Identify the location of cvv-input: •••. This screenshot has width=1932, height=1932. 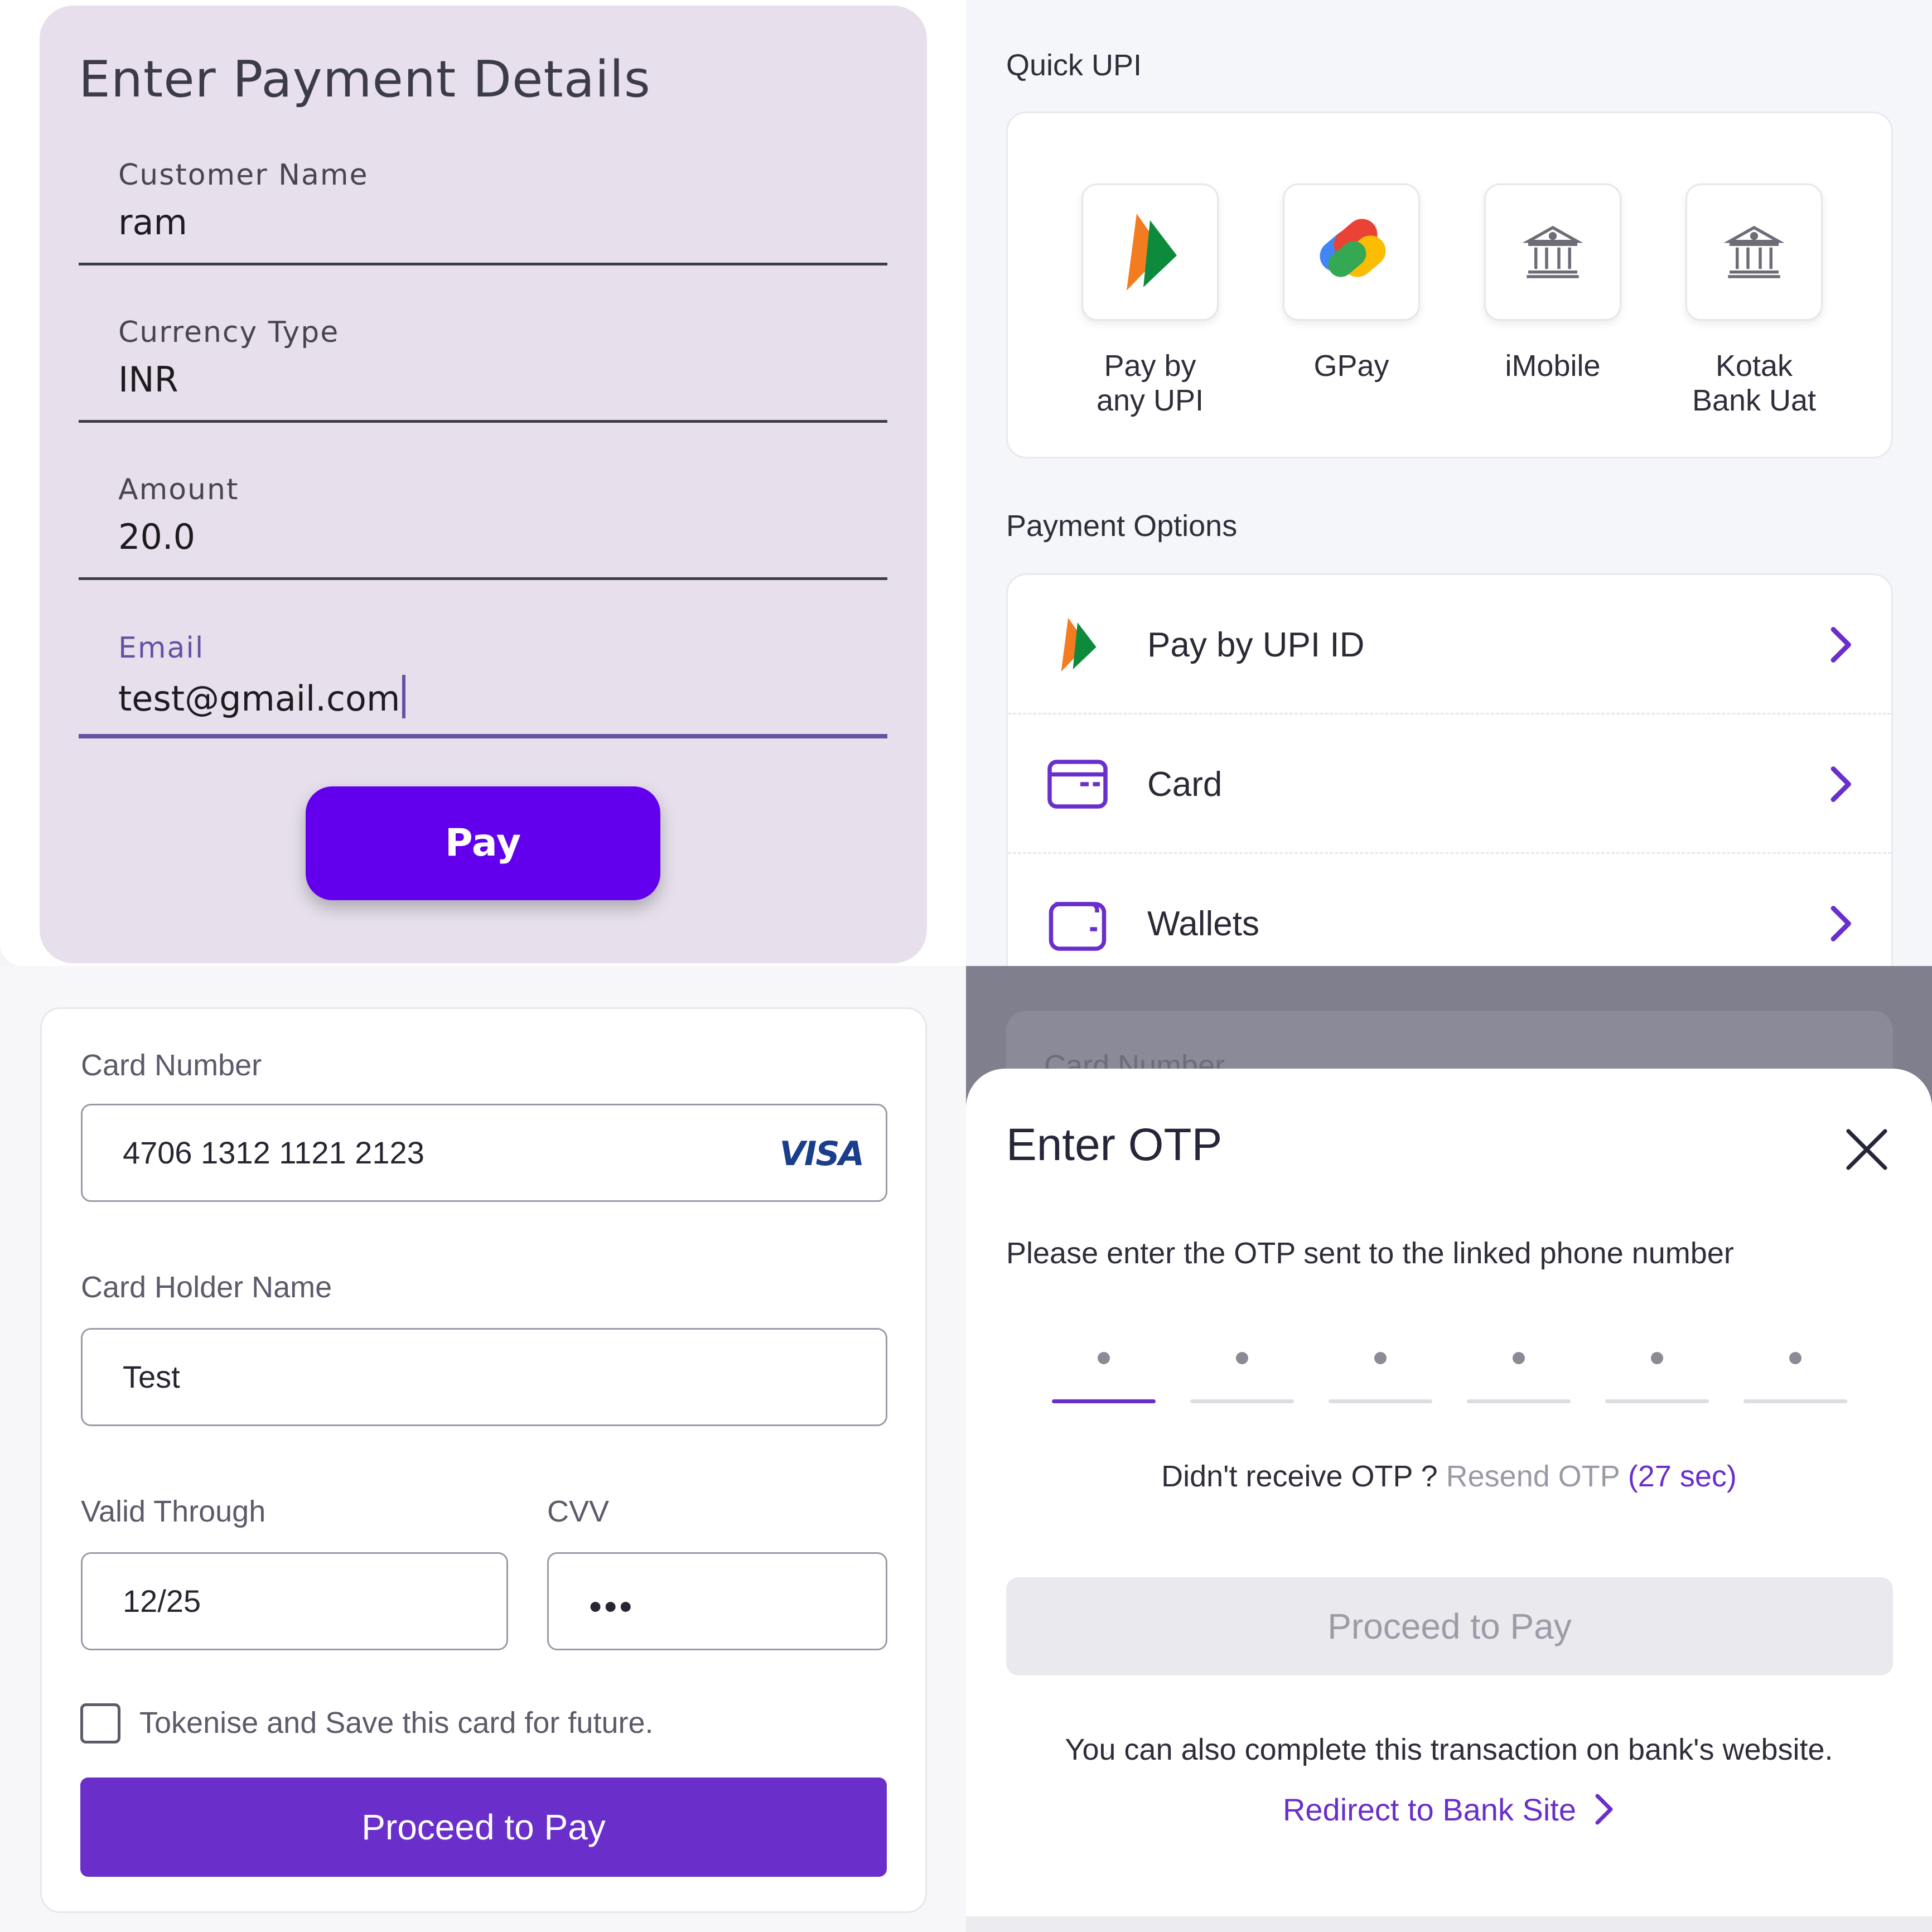
(717, 1601).